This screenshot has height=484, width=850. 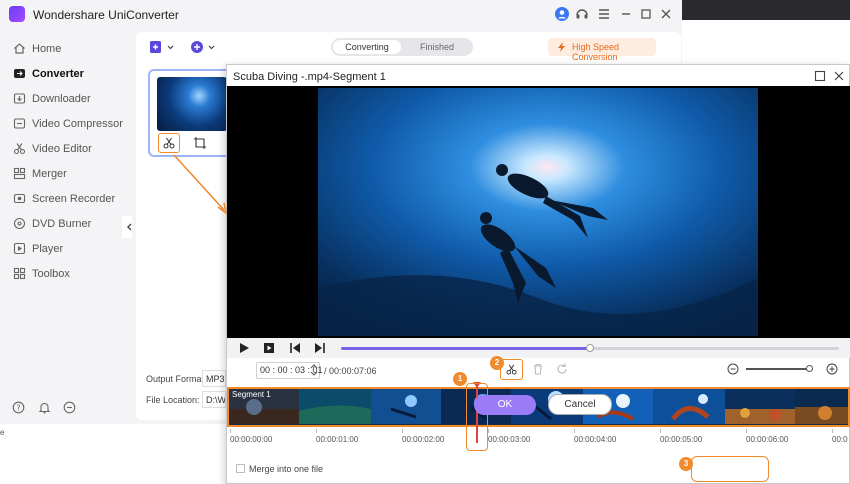 I want to click on help-icon: ?, so click(x=18, y=407).